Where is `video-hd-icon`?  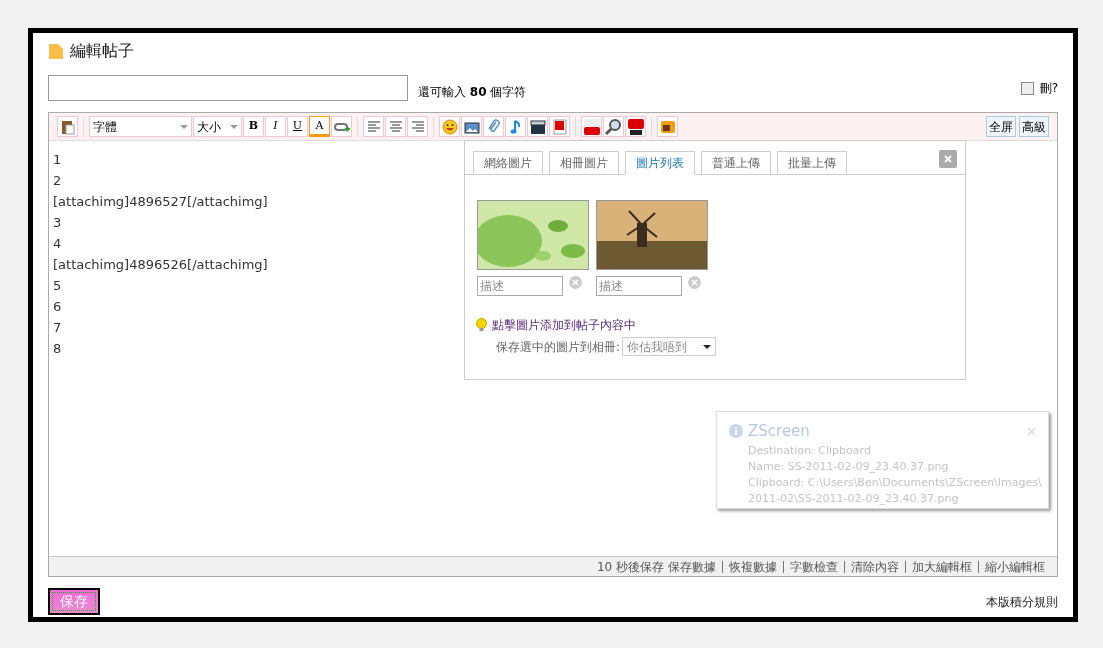 video-hd-icon is located at coordinates (635, 126).